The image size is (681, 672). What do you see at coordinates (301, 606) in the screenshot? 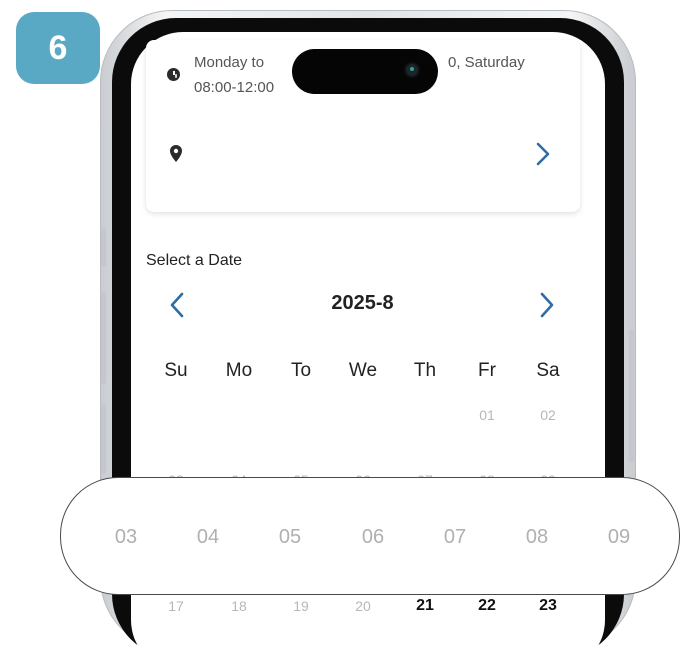
I see `calendar-day-disabled: 19` at bounding box center [301, 606].